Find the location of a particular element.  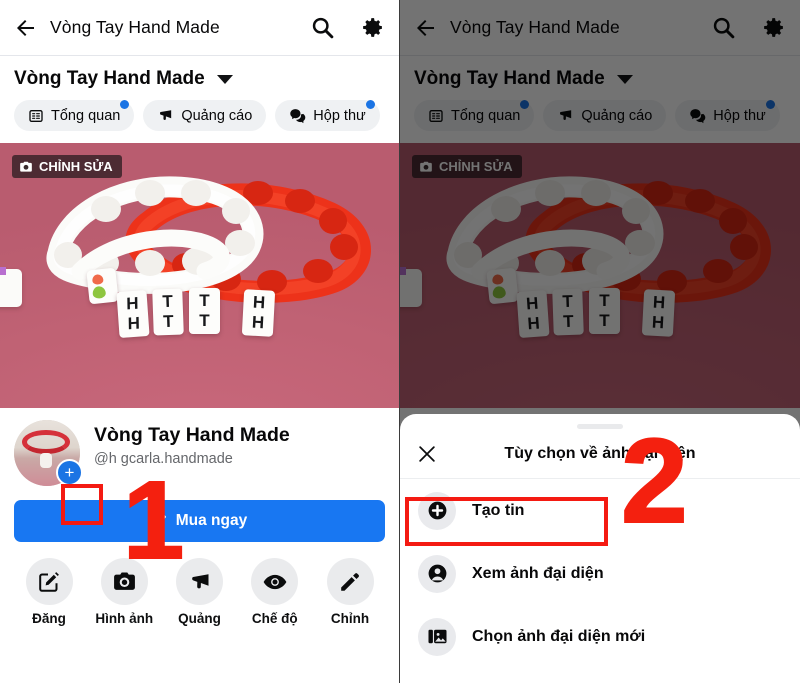

sheet-item-label: Chọn ảnh đại diện mới is located at coordinates (559, 636).